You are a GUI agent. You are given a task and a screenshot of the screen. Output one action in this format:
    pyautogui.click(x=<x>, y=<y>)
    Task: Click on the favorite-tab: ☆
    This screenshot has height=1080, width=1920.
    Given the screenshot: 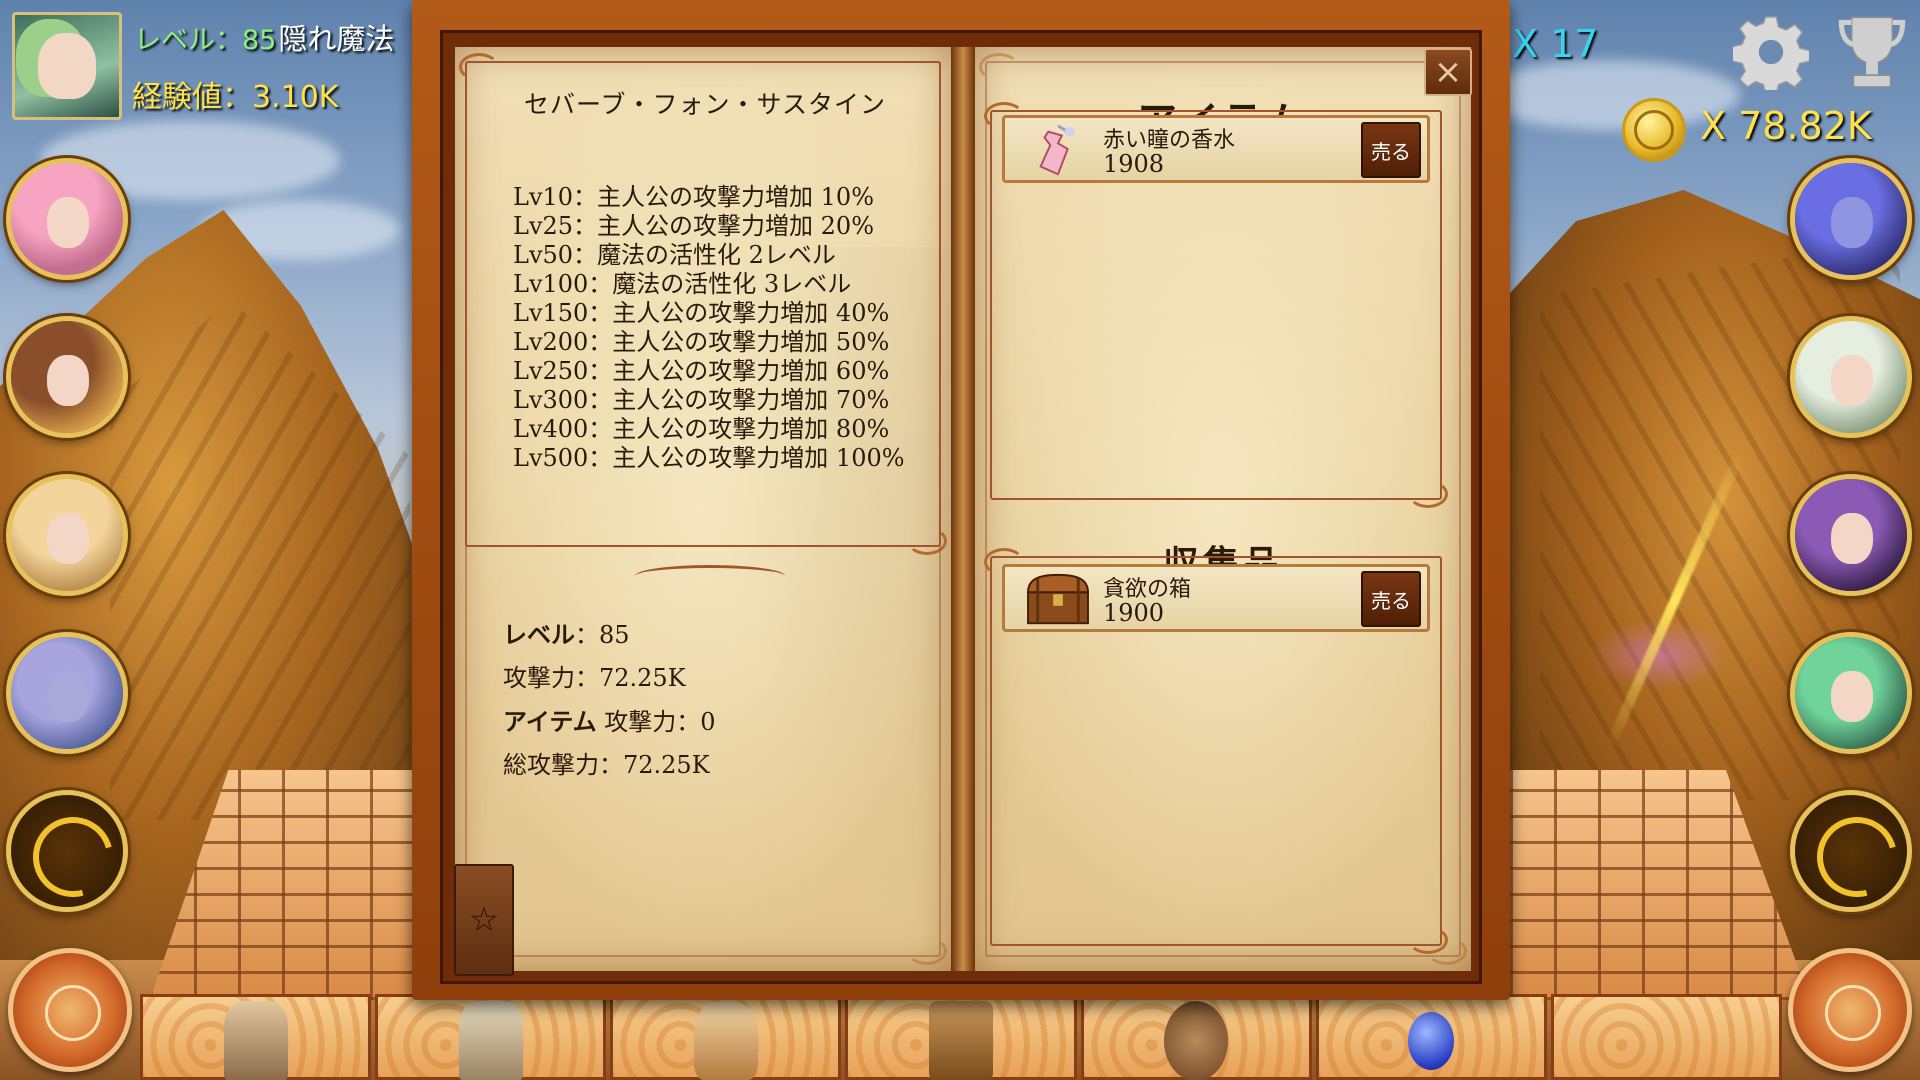 What is the action you would take?
    pyautogui.click(x=484, y=920)
    